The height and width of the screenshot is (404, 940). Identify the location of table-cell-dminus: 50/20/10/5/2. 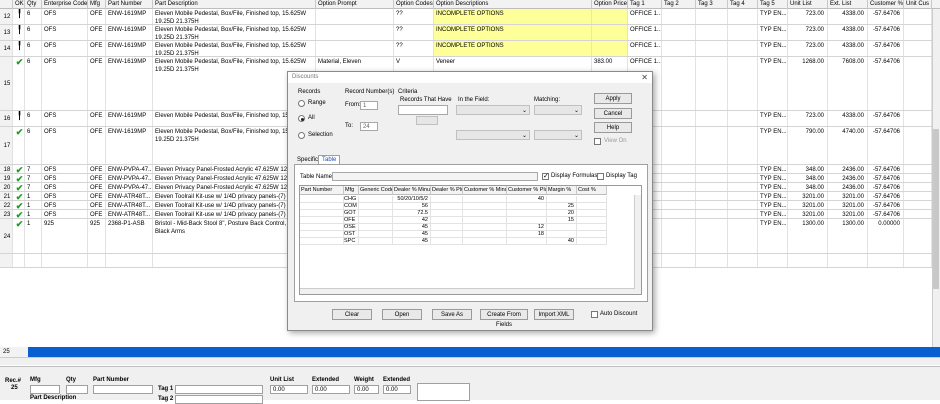
(412, 199).